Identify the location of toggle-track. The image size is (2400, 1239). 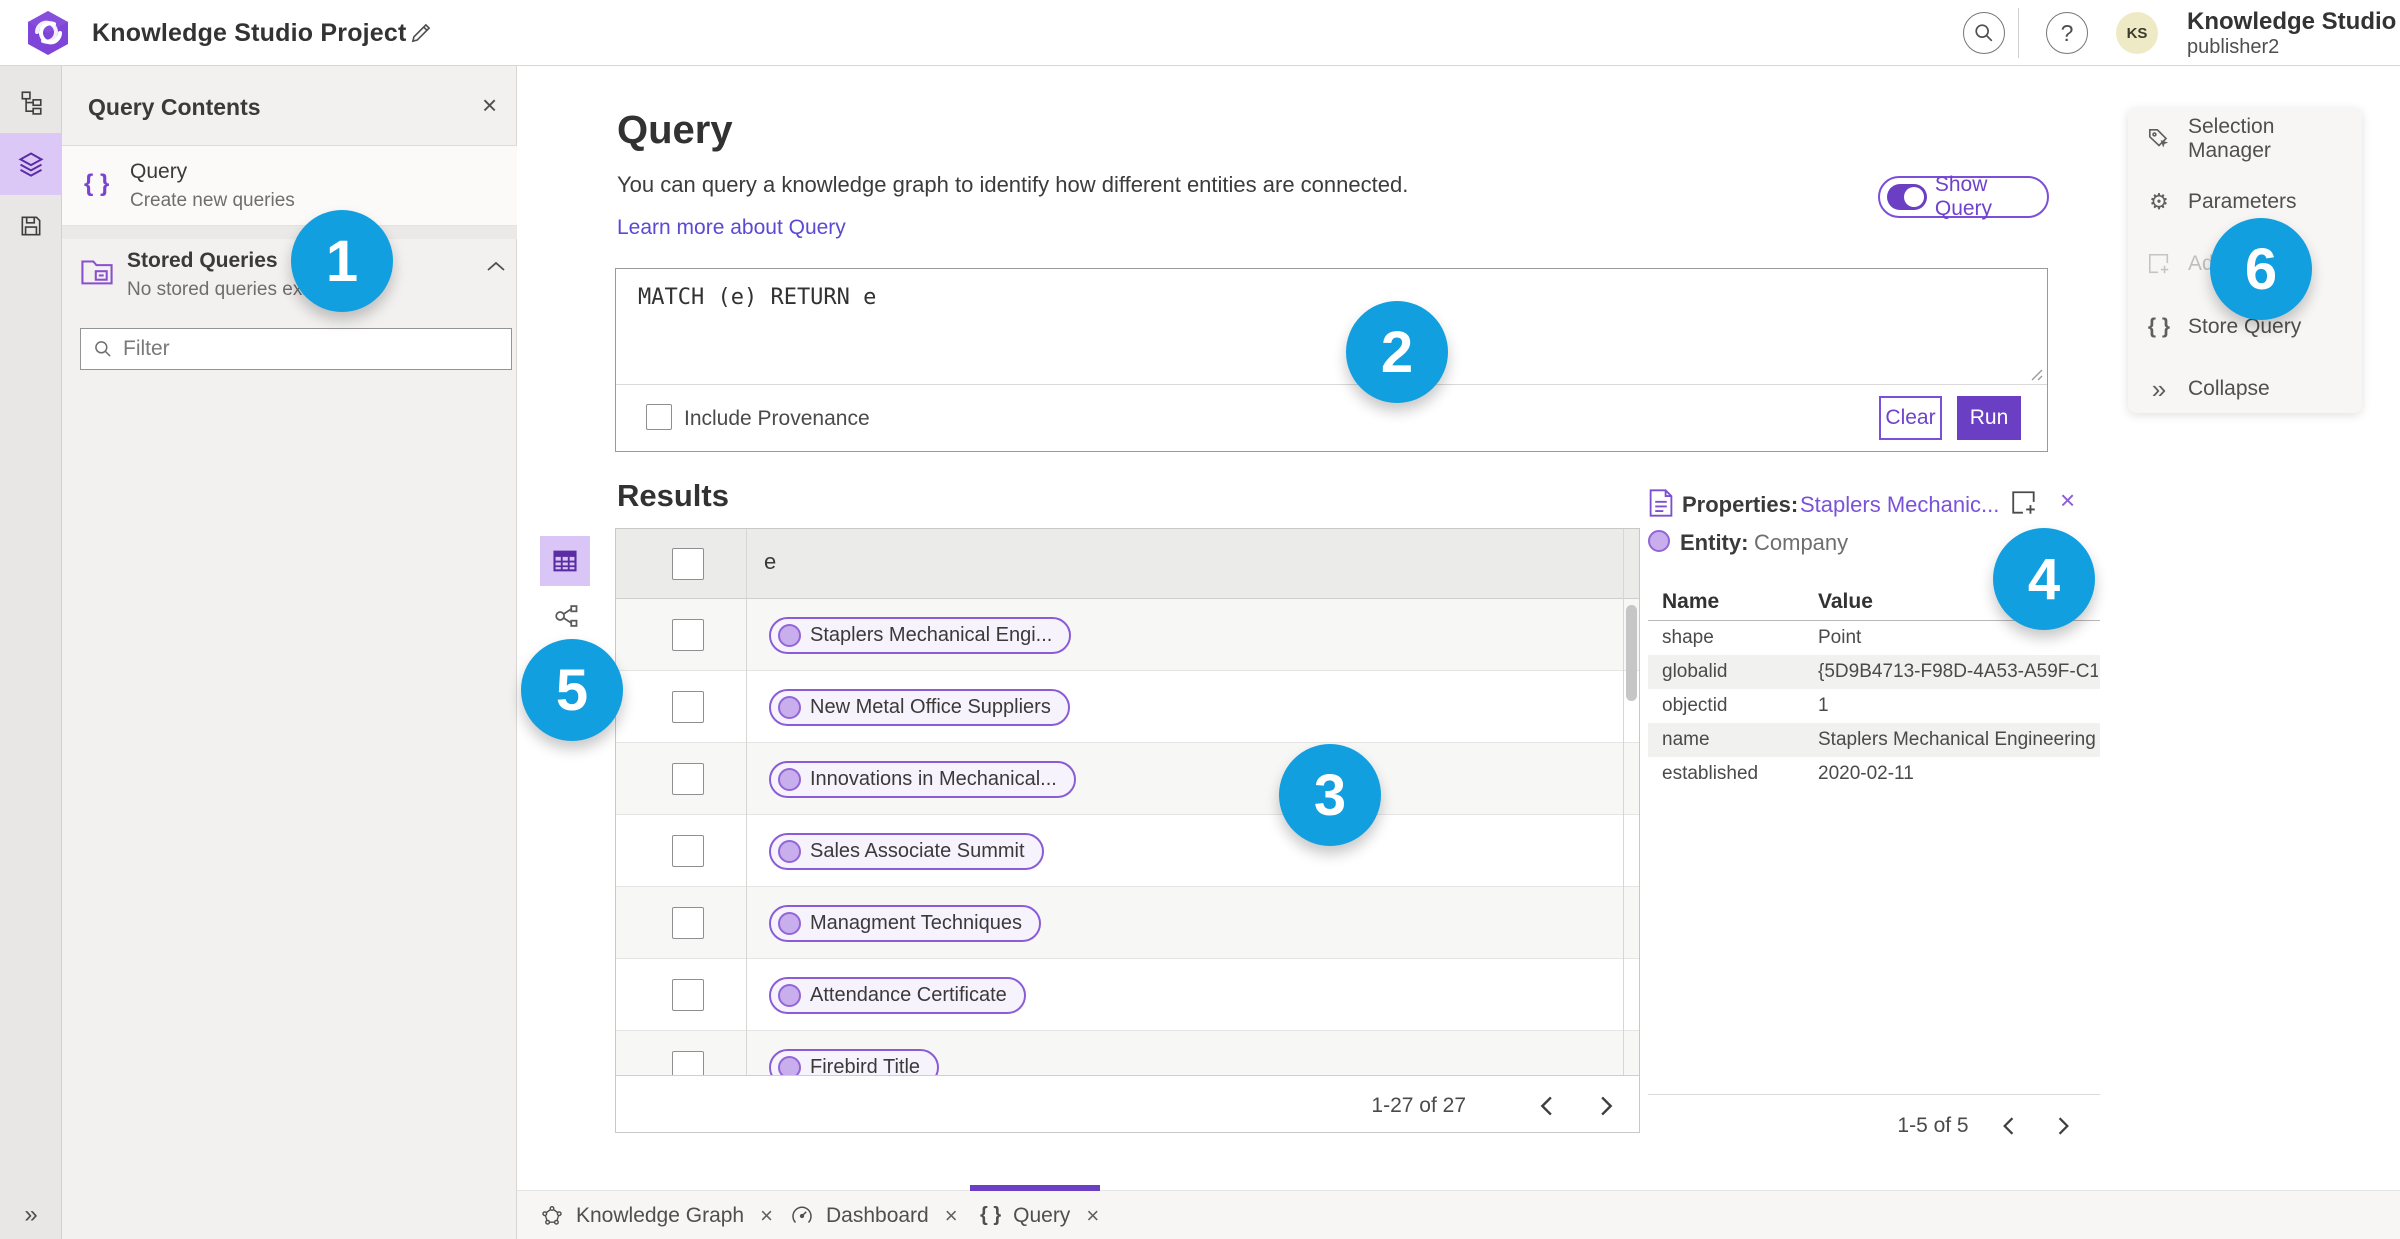
(1907, 197).